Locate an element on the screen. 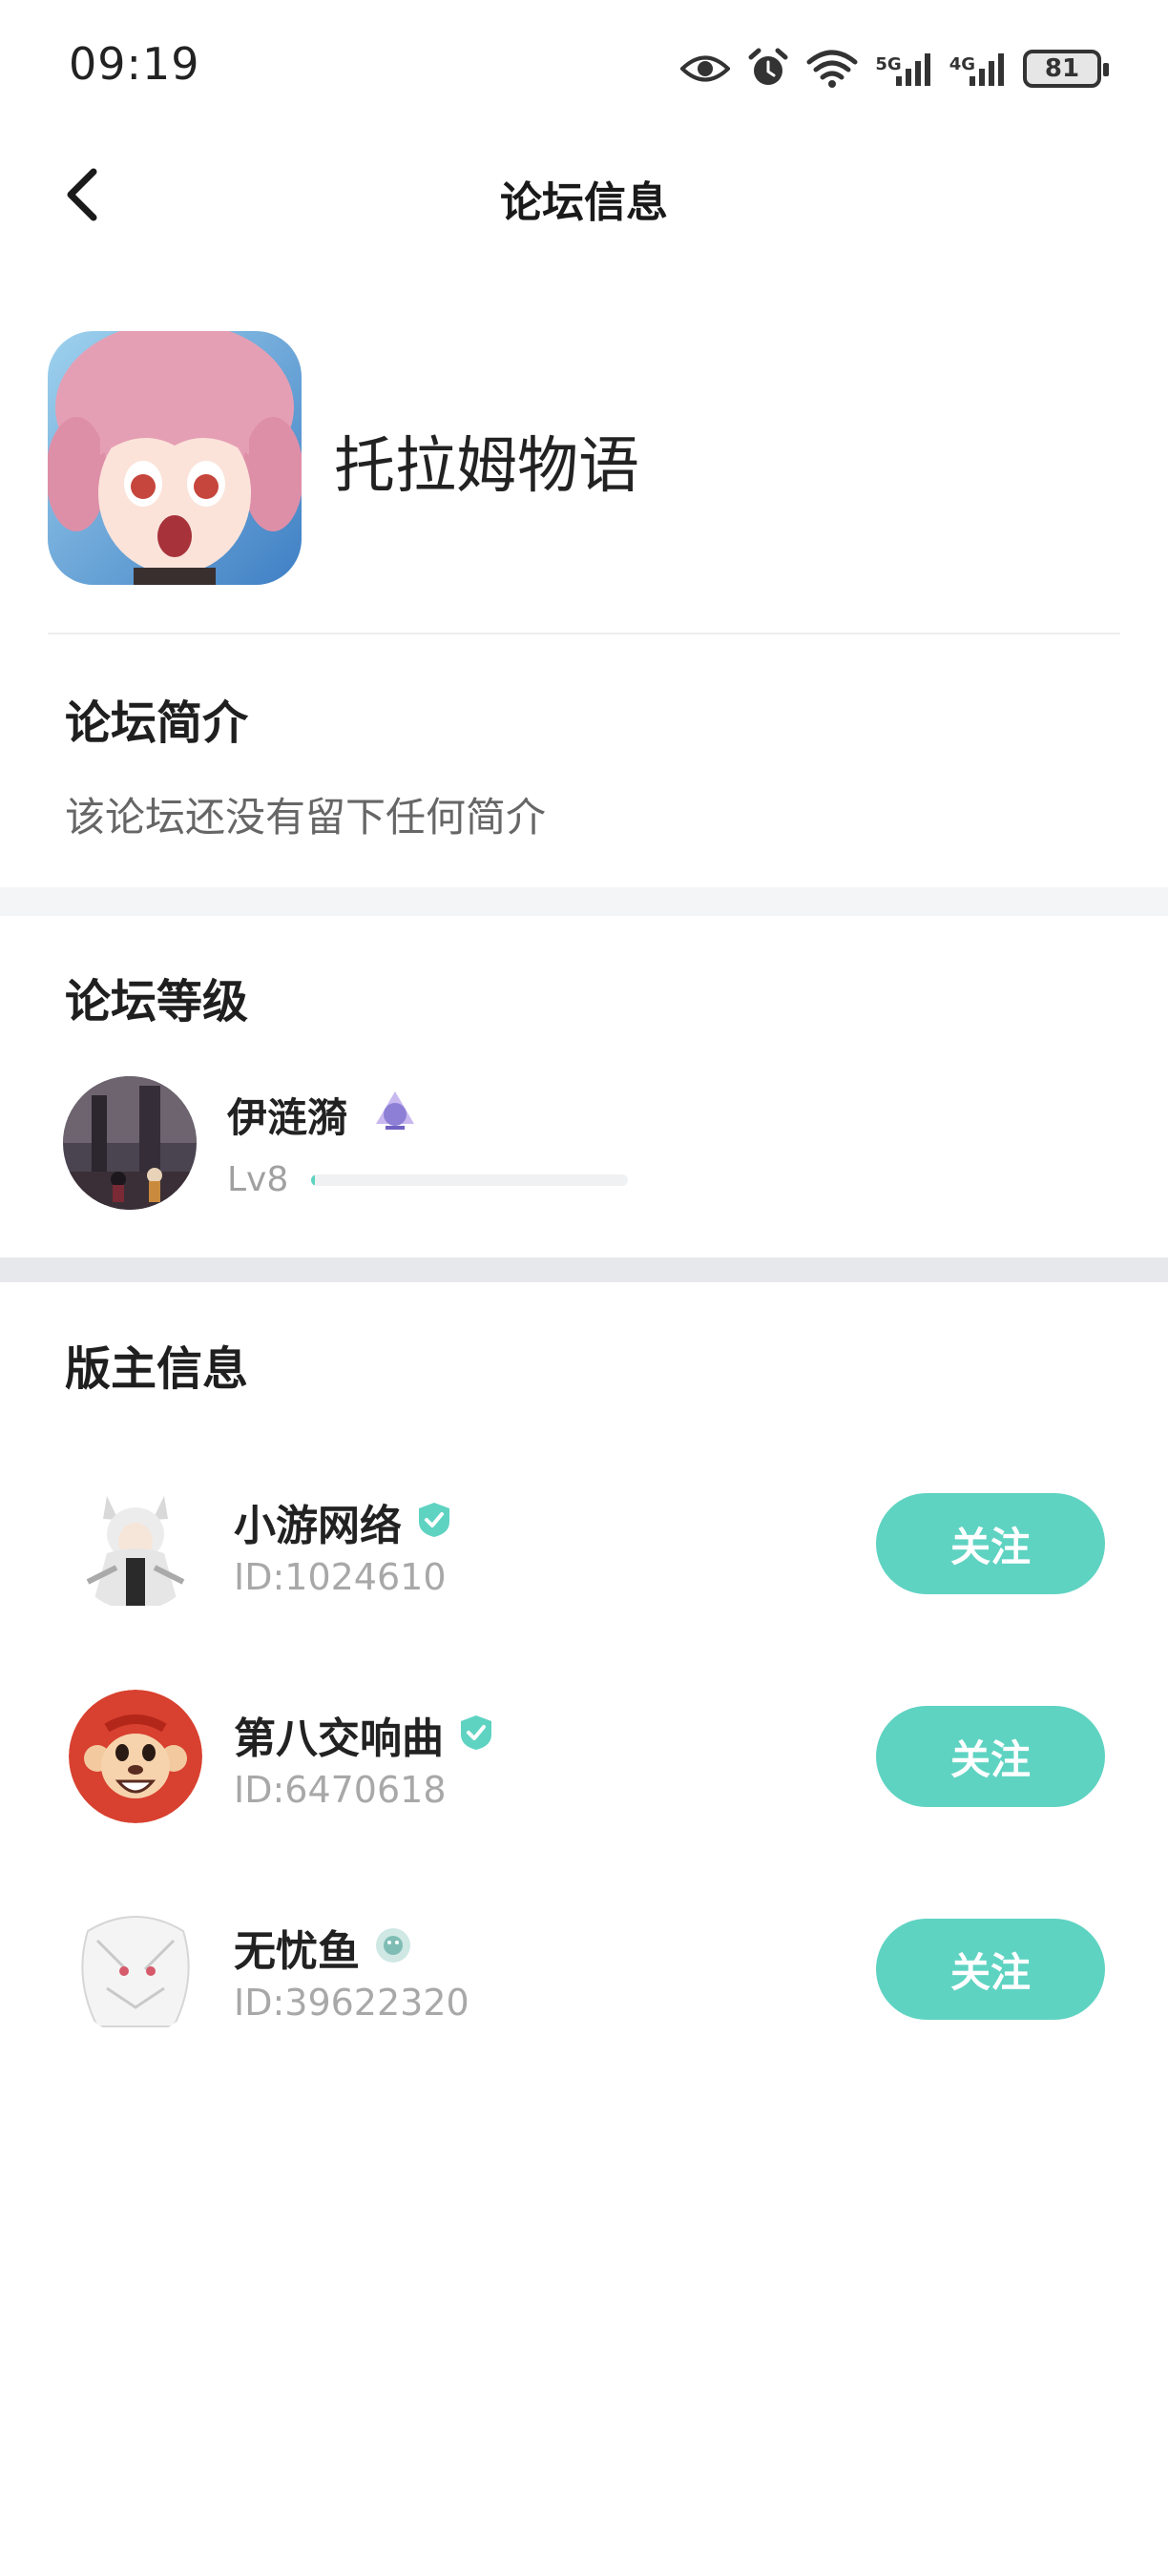 Image resolution: width=1168 pixels, height=2576 pixels. divider is located at coordinates (584, 633).